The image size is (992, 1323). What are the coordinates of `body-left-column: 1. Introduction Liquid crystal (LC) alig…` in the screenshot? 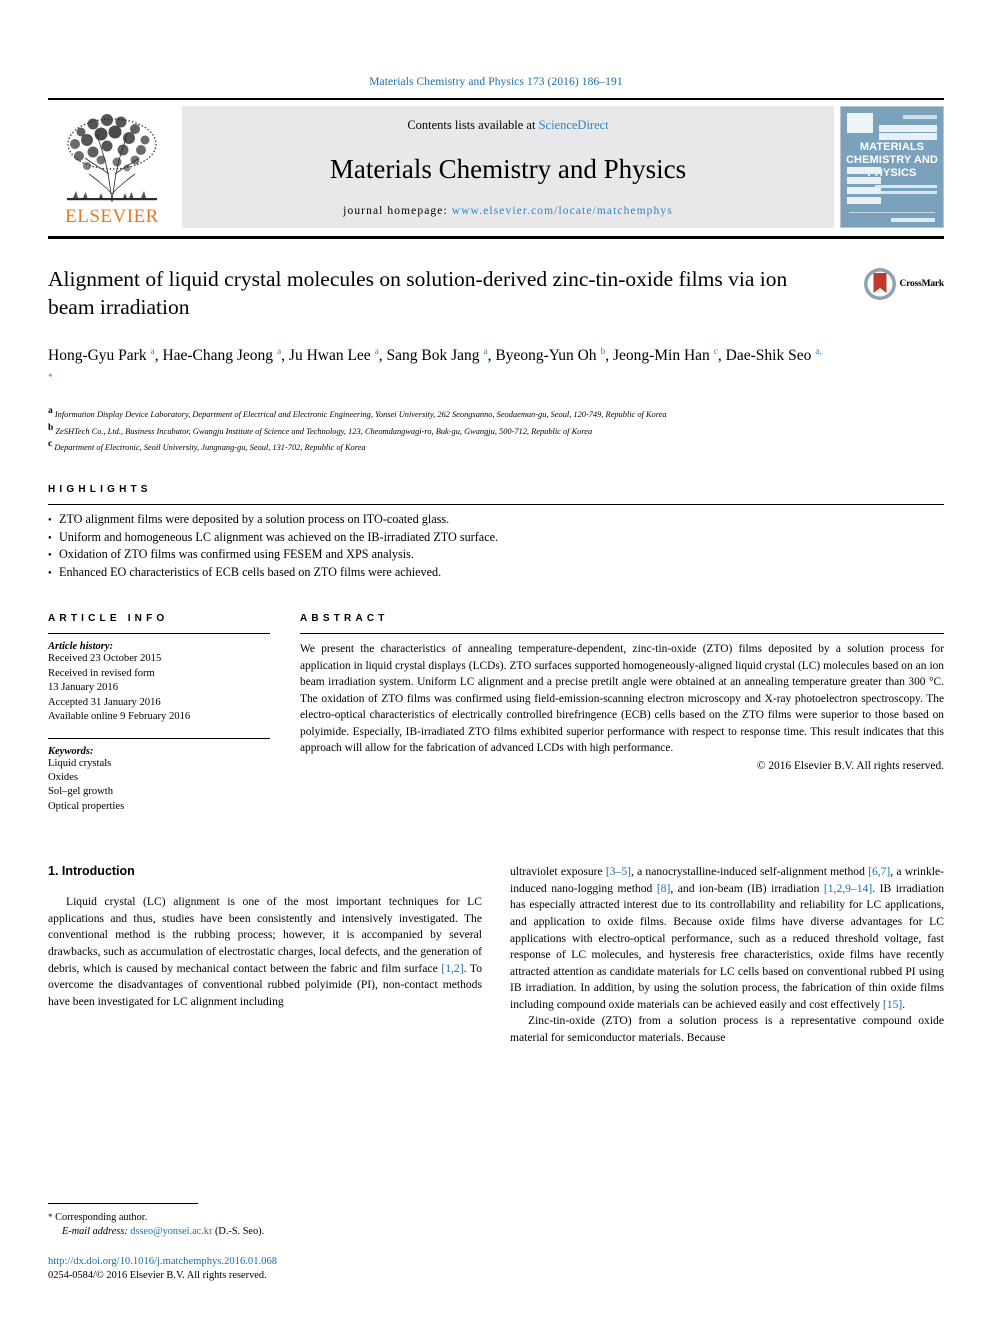 It's located at (265, 955).